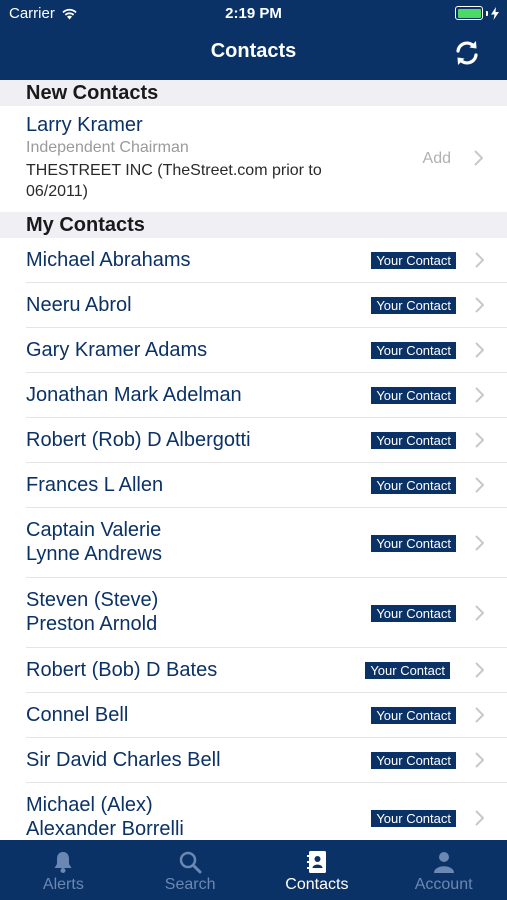  I want to click on charging-bolt-icon, so click(495, 13).